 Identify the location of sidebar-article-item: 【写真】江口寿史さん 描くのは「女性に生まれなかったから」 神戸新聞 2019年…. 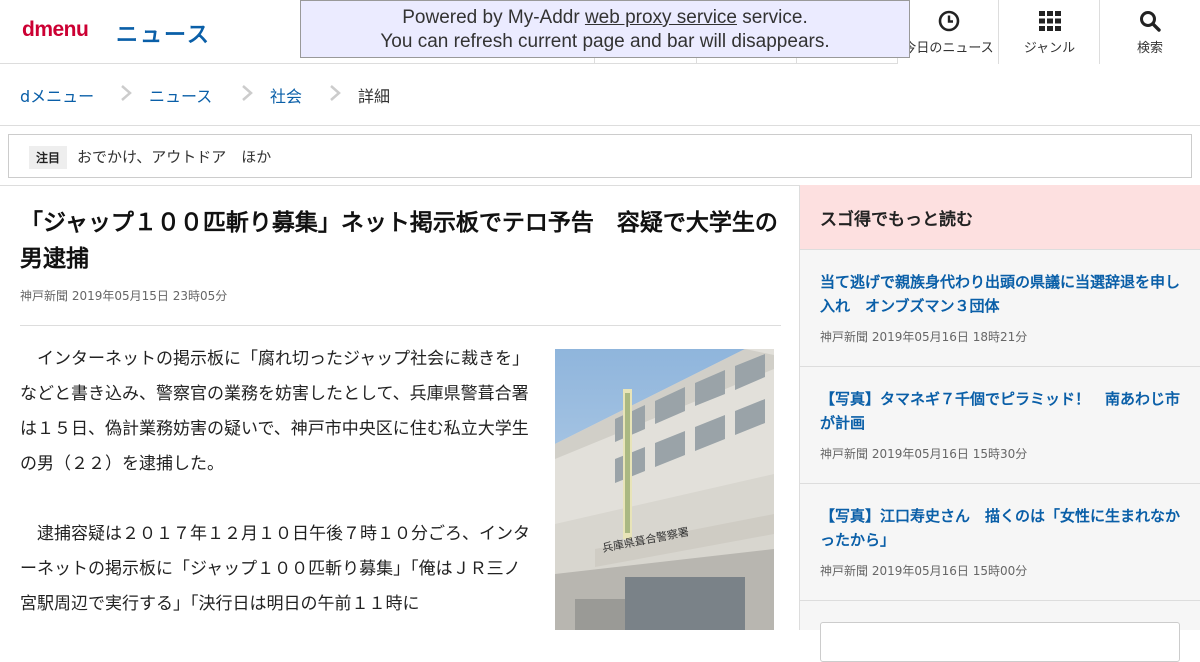
(1000, 542).